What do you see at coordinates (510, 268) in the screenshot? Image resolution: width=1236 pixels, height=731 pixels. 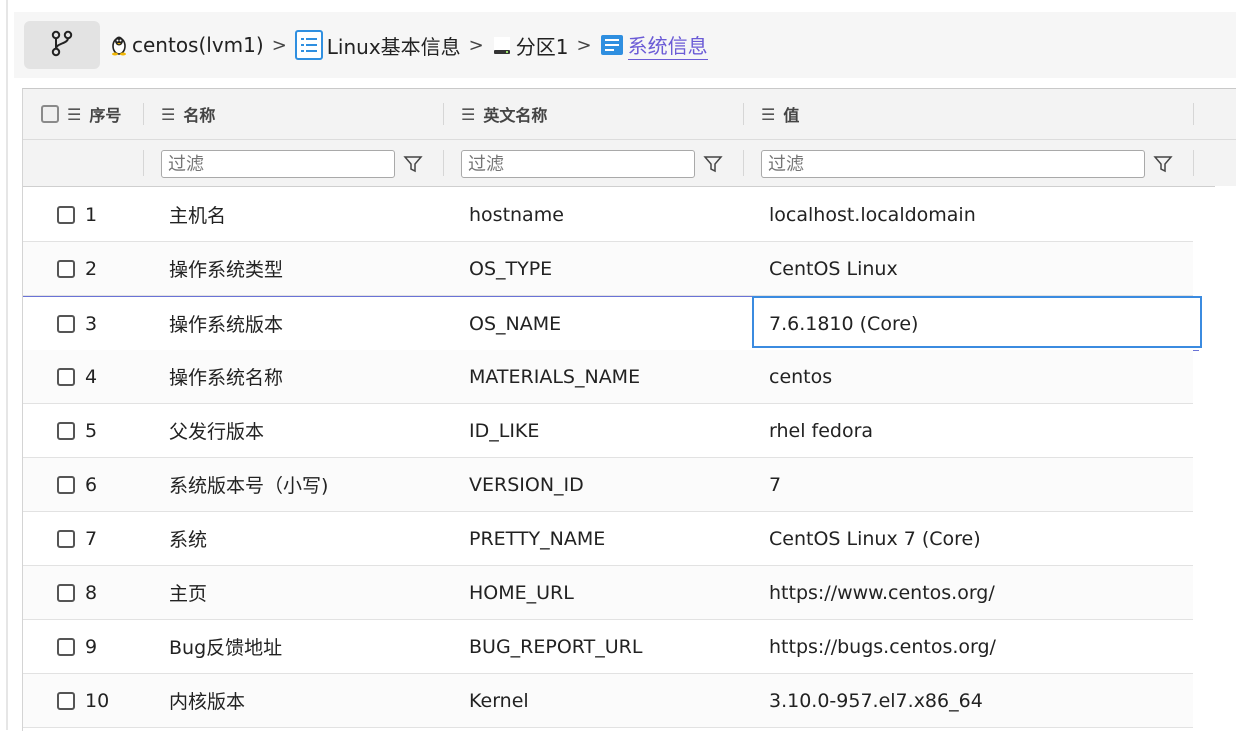 I see `row-english: OS_TYPE` at bounding box center [510, 268].